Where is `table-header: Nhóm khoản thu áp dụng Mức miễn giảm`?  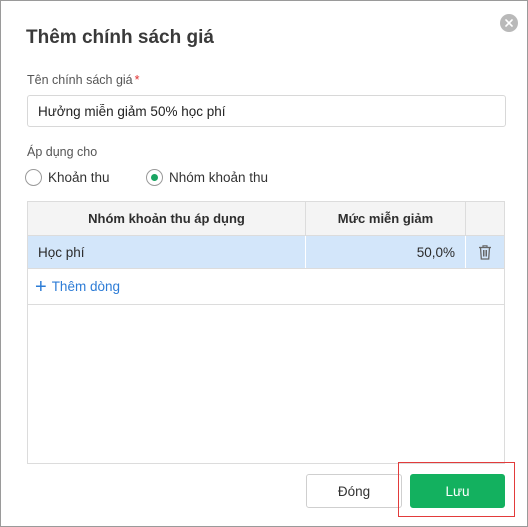 table-header: Nhóm khoản thu áp dụng Mức miễn giảm is located at coordinates (266, 219).